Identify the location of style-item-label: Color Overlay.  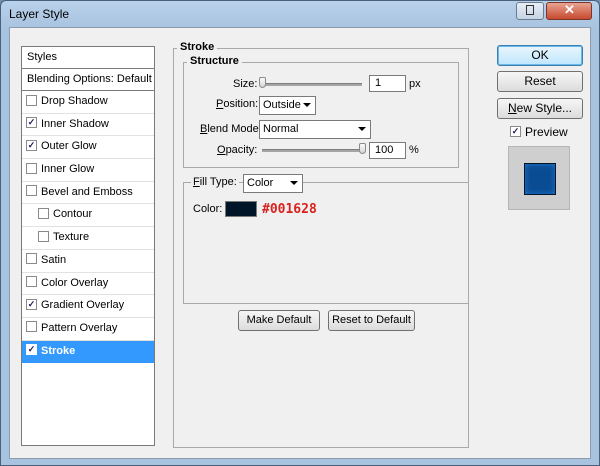
(75, 282).